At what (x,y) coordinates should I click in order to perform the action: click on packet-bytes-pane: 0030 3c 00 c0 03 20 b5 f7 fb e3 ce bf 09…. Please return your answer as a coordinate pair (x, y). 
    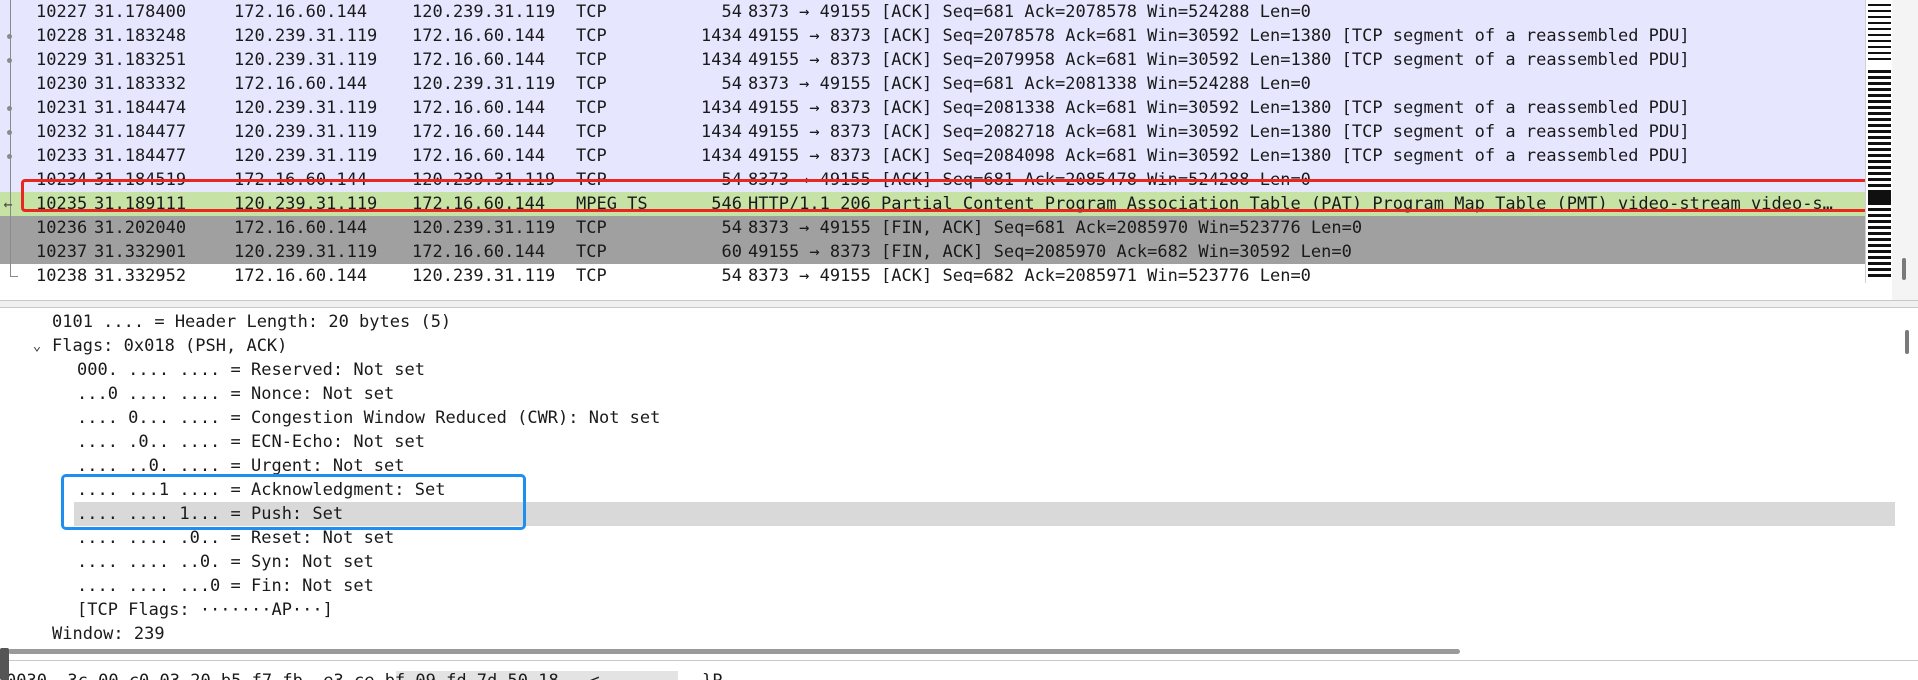
    Looking at the image, I should click on (959, 670).